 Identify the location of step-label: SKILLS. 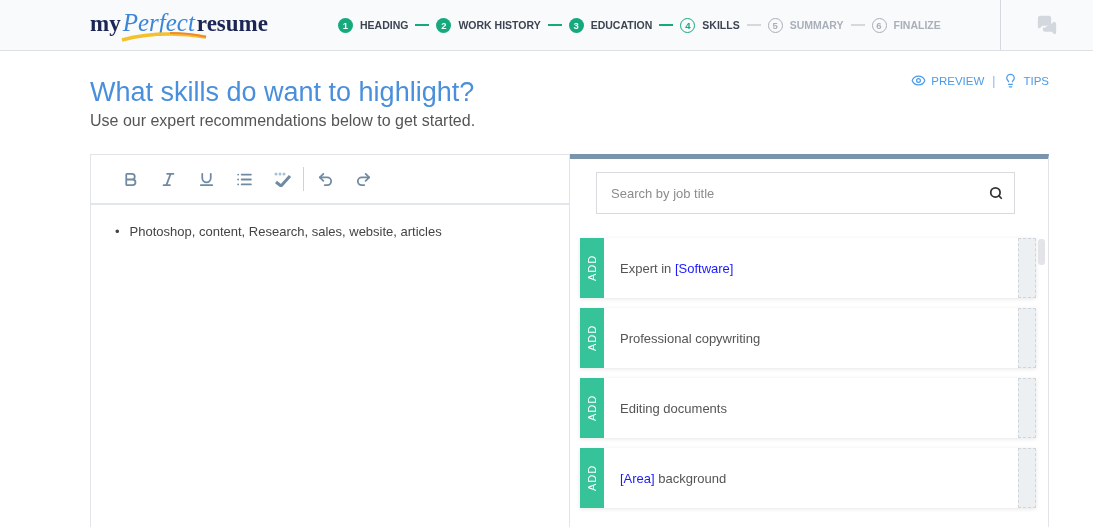
(721, 25).